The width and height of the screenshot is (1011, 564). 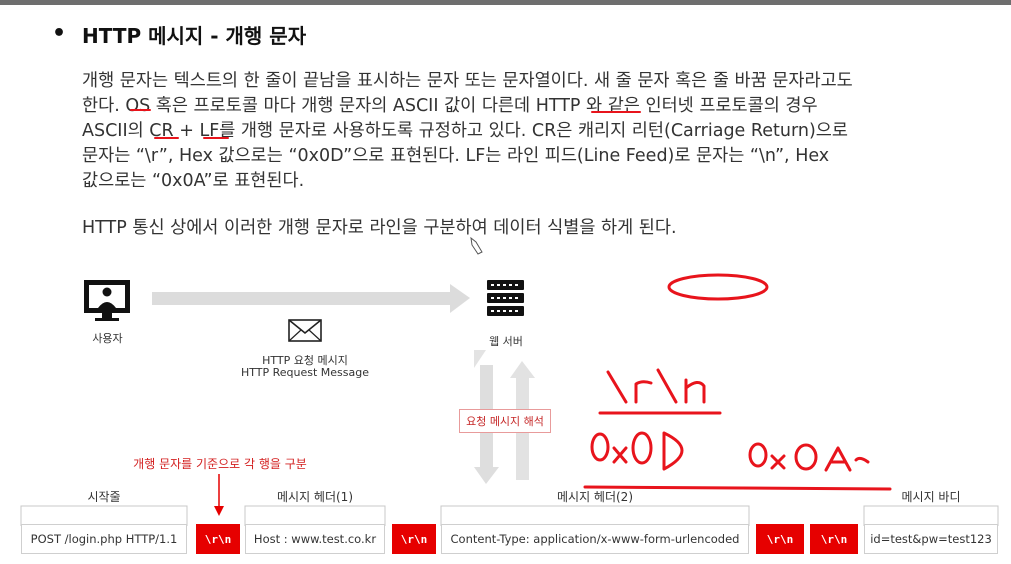 I want to click on message-label-en: HTTP Request Message, so click(x=305, y=372).